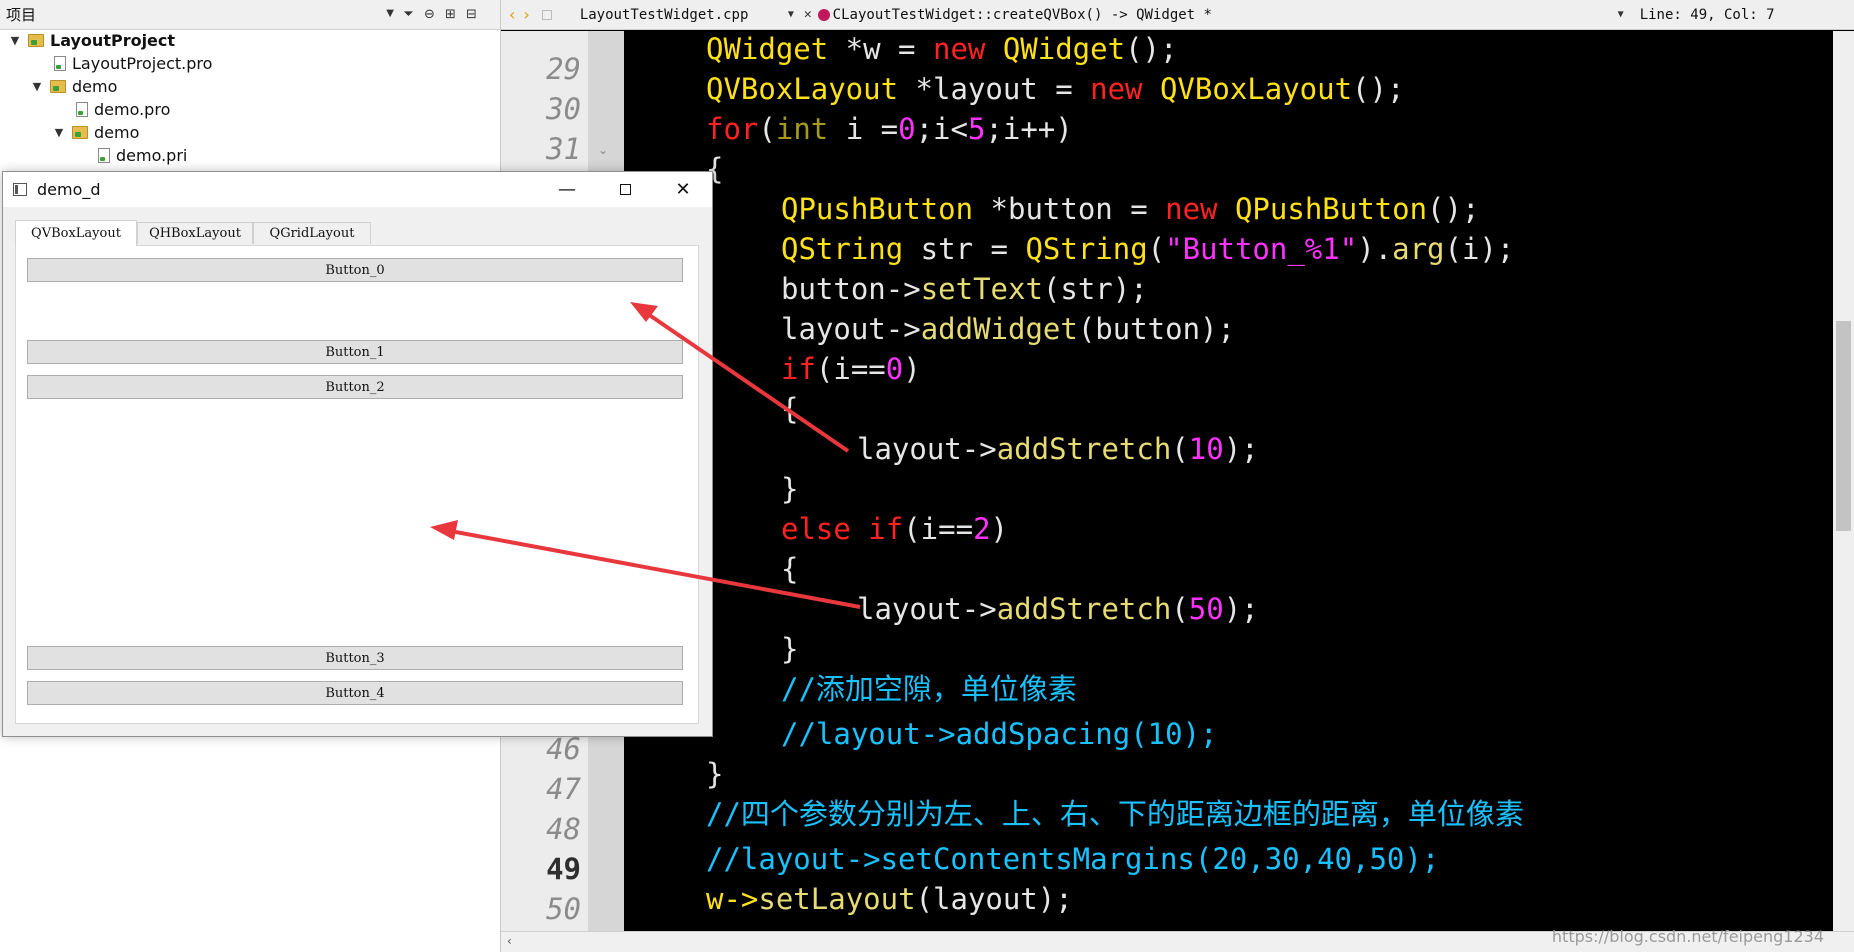  What do you see at coordinates (912, 369) in the screenshot?
I see `code-token: )` at bounding box center [912, 369].